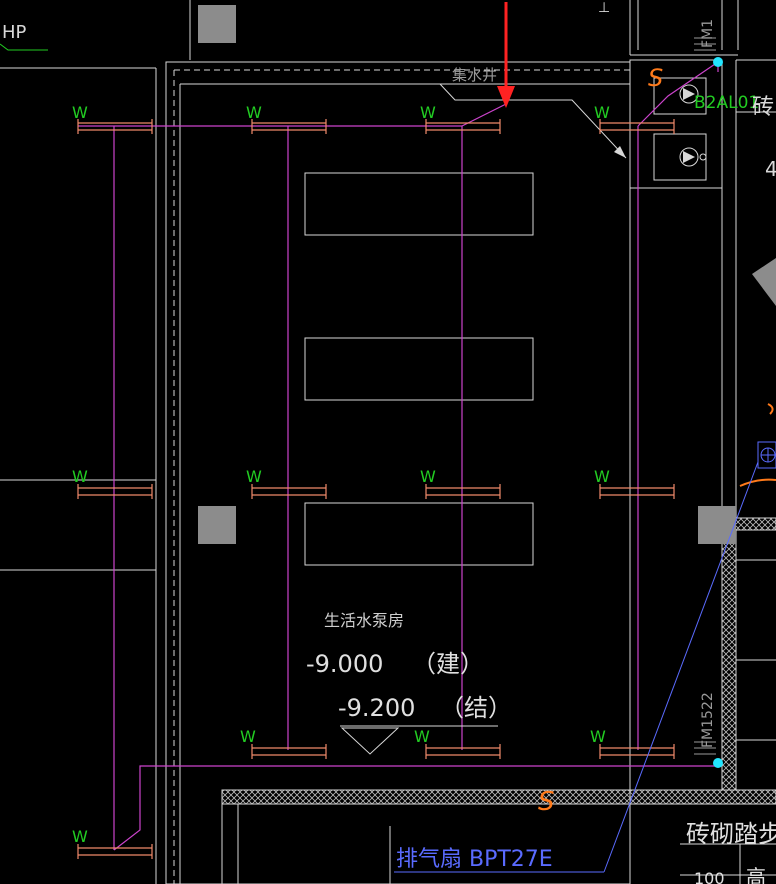 The width and height of the screenshot is (776, 884). I want to click on masonry-wall-bottom, so click(498, 797).